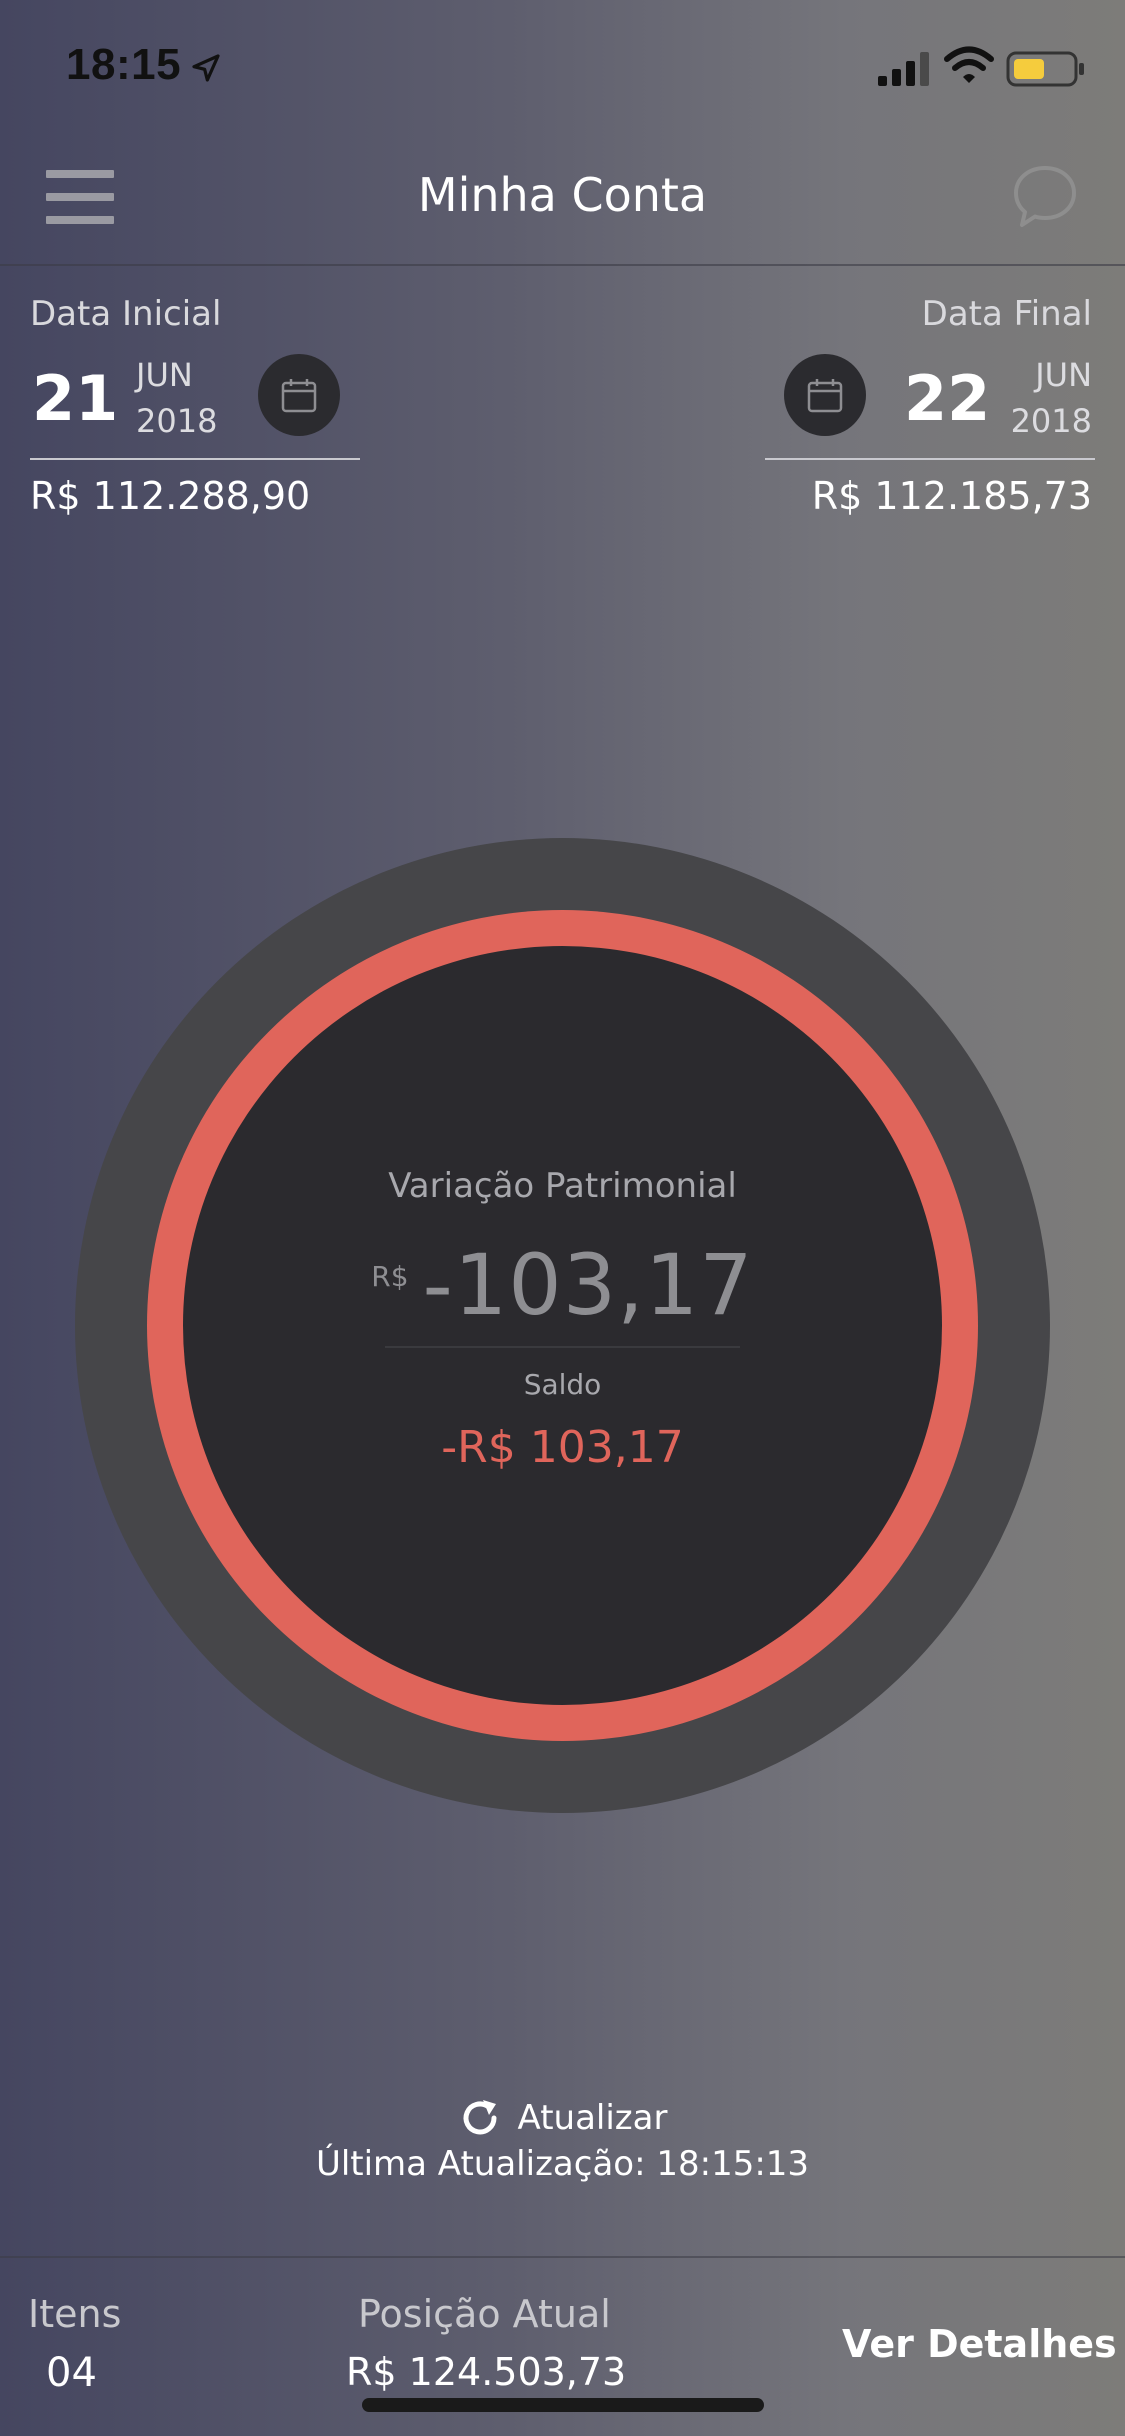  I want to click on start-date-divider, so click(195, 459).